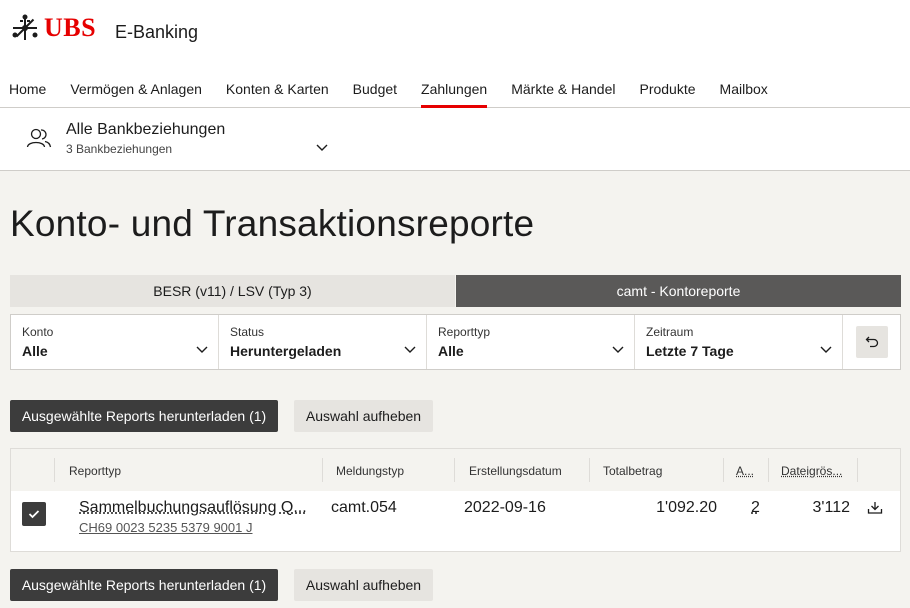  Describe the element at coordinates (323, 342) in the screenshot. I see `filter-status: Status Heruntergeladen` at that location.